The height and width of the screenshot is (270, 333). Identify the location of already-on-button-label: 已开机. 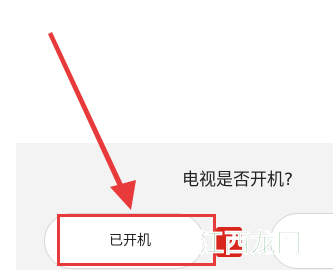
(130, 241).